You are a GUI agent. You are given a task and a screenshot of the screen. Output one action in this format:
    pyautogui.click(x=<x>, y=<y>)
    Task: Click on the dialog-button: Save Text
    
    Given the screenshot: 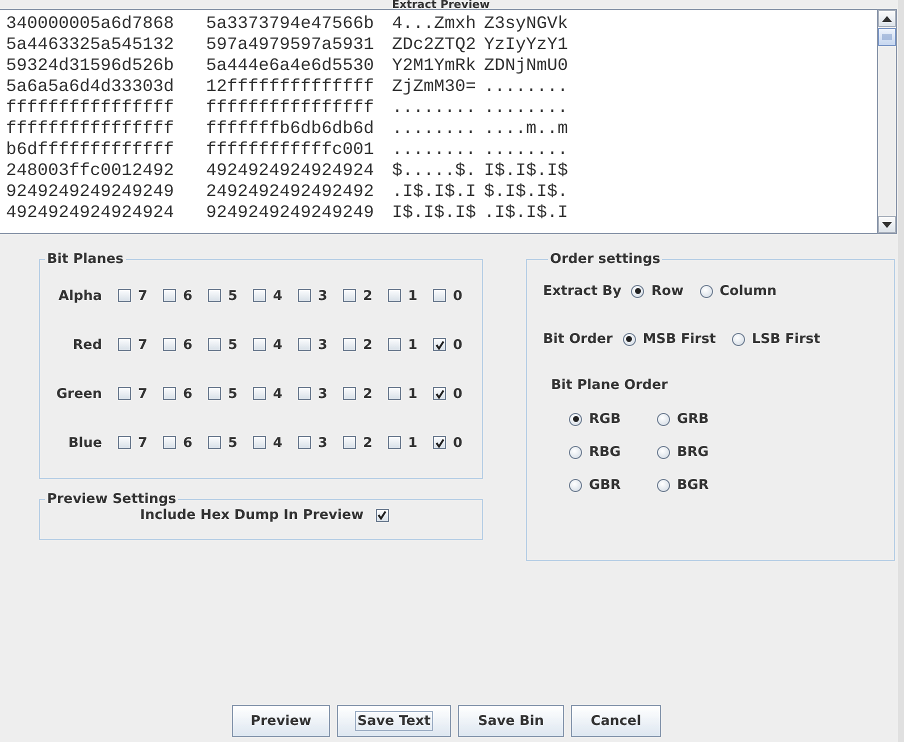 What is the action you would take?
    pyautogui.click(x=394, y=721)
    